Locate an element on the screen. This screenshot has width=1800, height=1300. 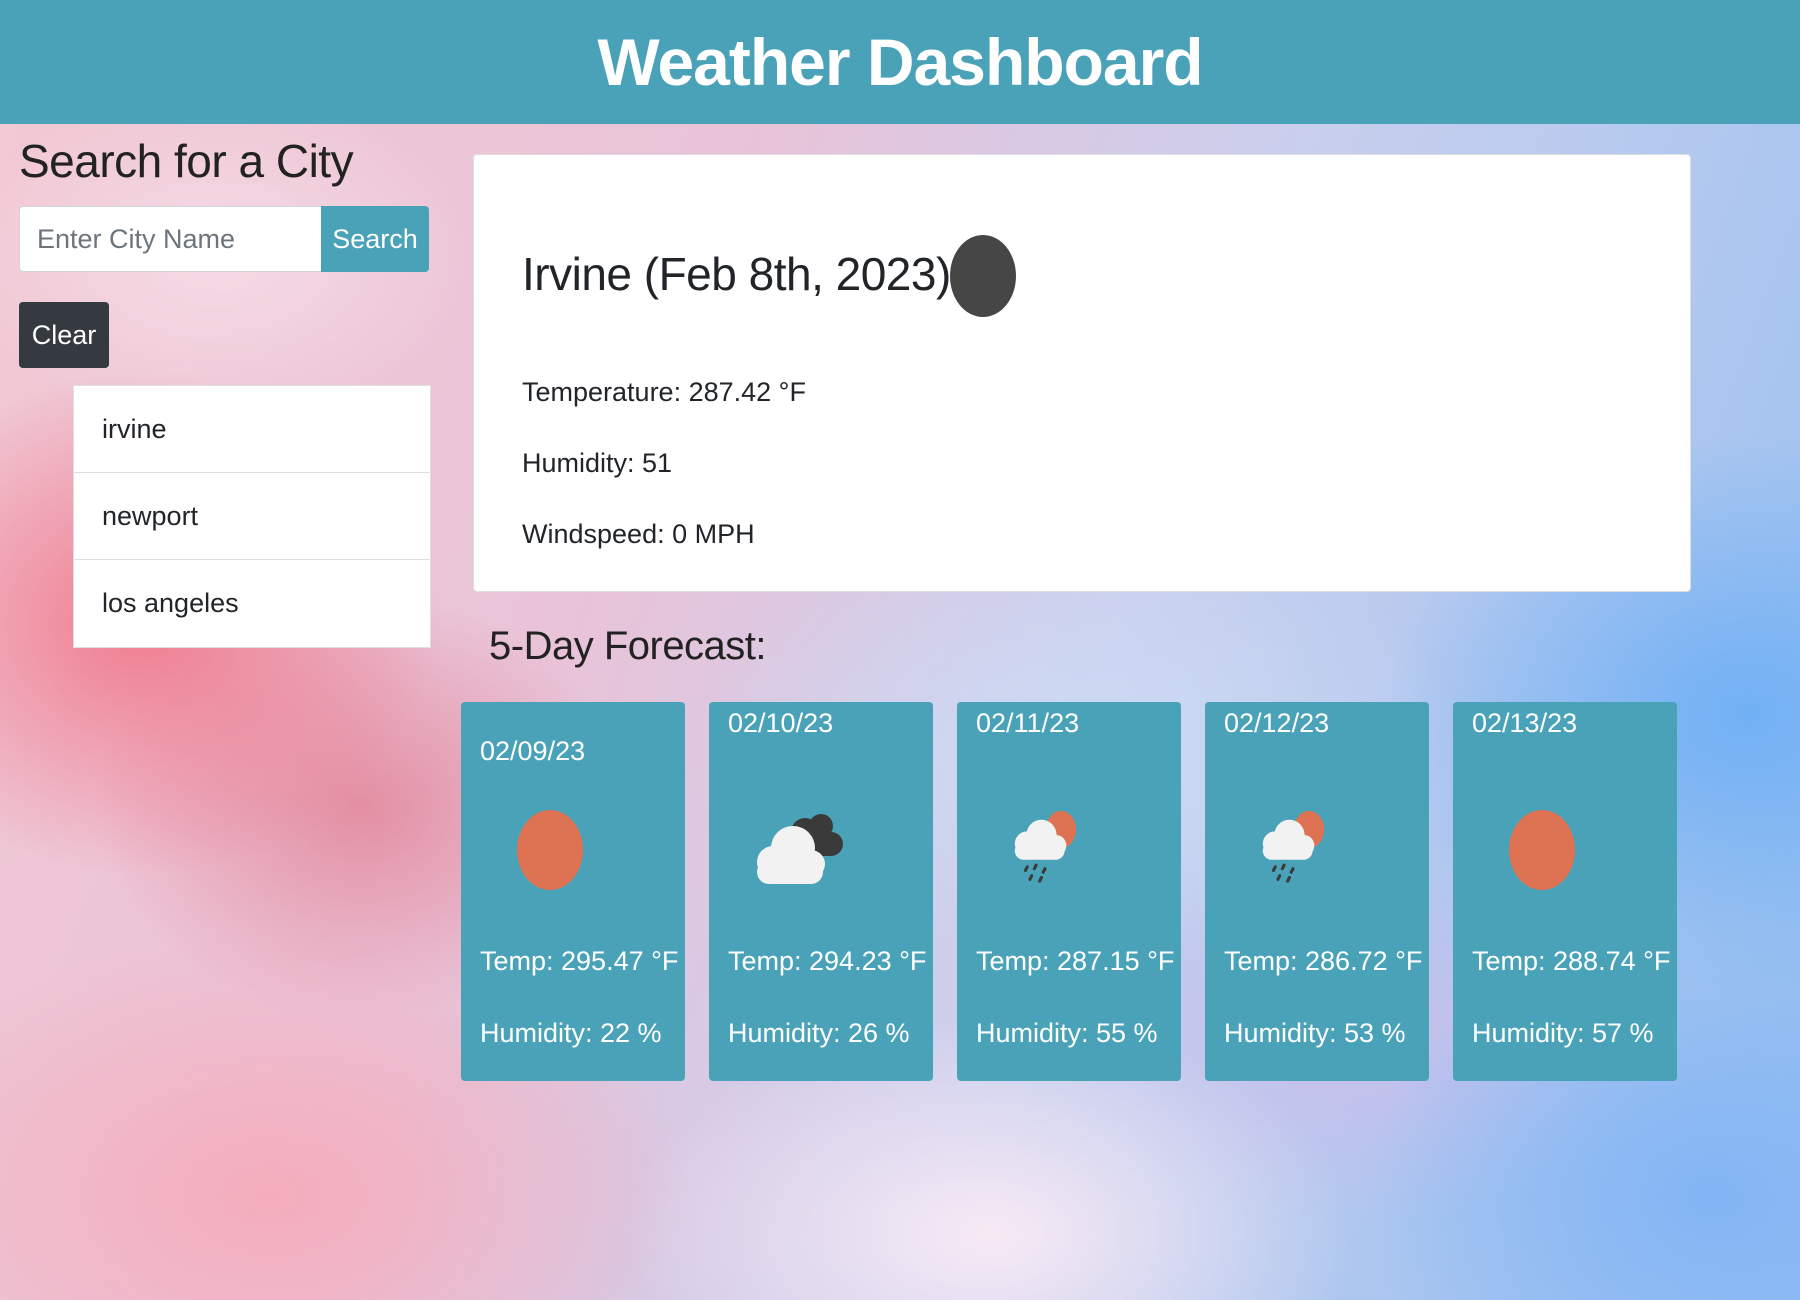
forecast-humidity: Humidity: 57 % is located at coordinates (1563, 1033).